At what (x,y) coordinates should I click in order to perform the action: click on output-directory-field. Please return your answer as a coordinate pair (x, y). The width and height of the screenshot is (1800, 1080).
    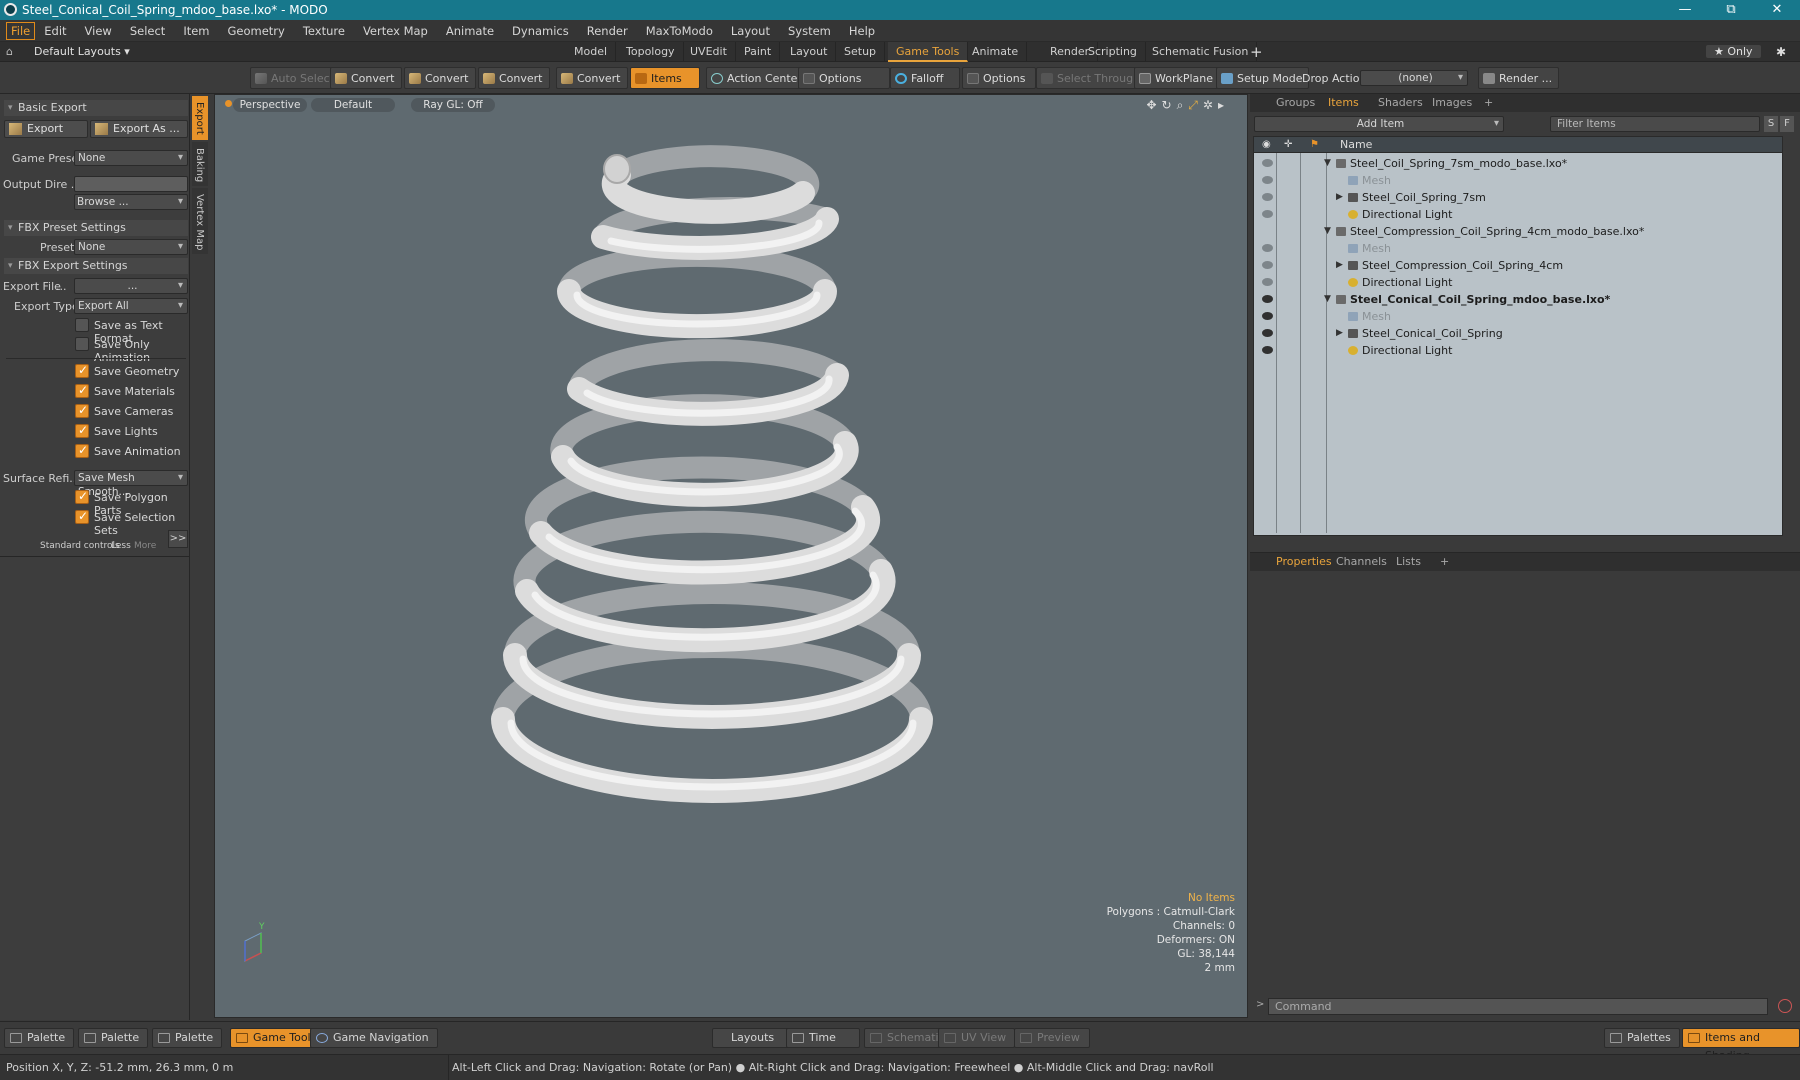
    Looking at the image, I should click on (131, 184).